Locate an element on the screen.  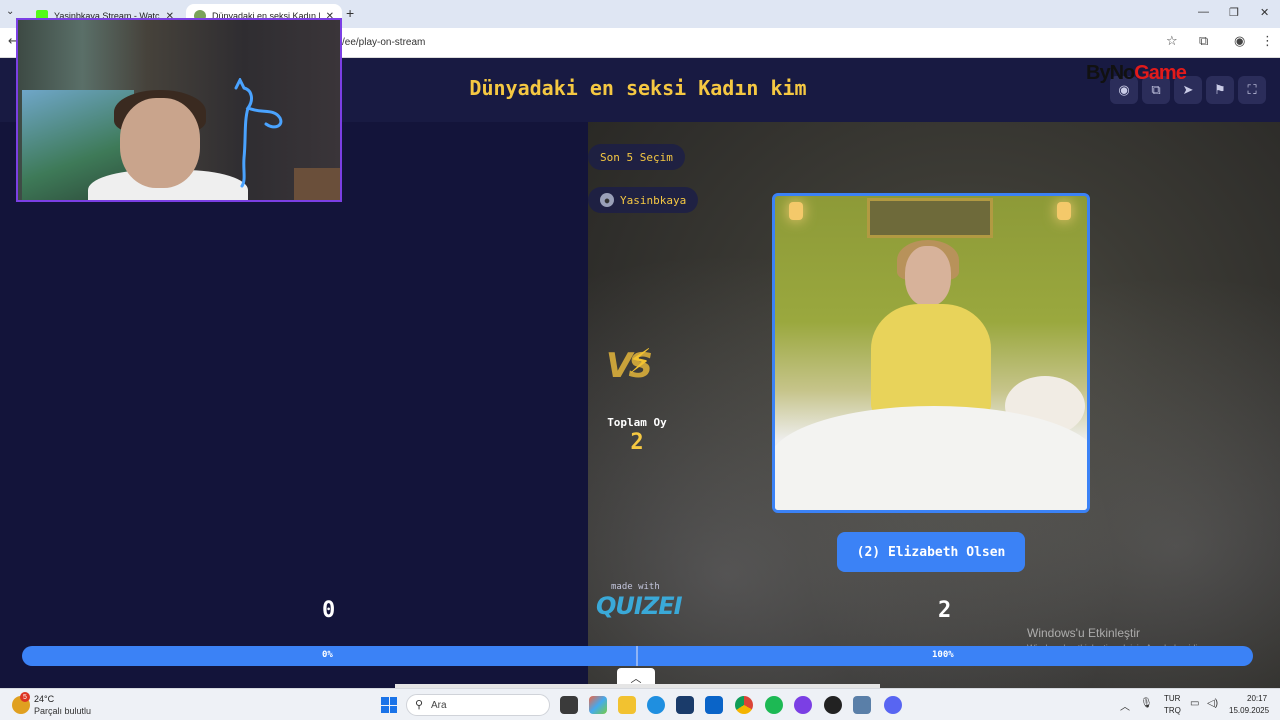
image-lamp-right is located at coordinates (1064, 211).